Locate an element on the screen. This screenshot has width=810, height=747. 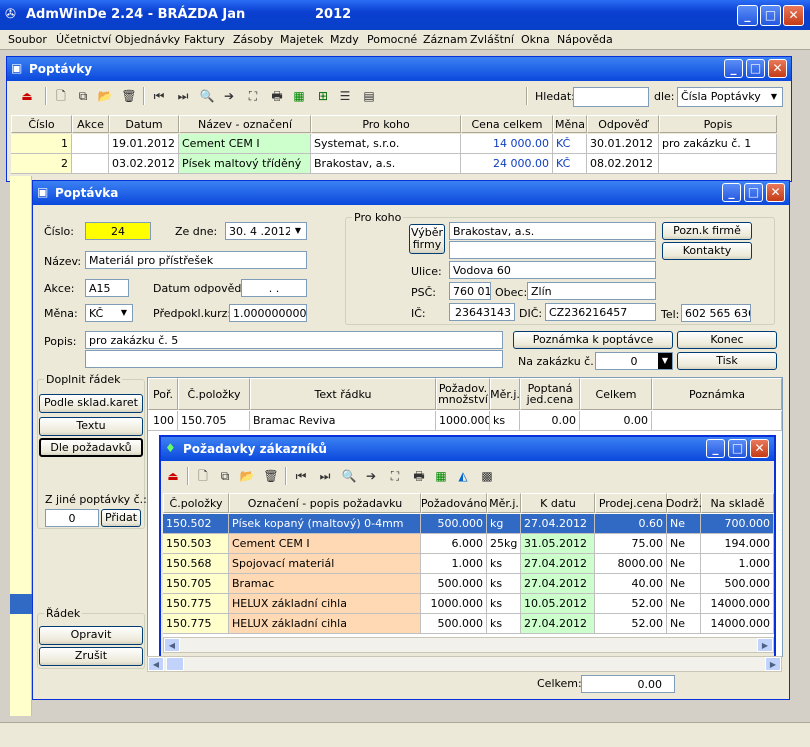
col-header: Označení - popis požadavku is located at coordinates (325, 503).